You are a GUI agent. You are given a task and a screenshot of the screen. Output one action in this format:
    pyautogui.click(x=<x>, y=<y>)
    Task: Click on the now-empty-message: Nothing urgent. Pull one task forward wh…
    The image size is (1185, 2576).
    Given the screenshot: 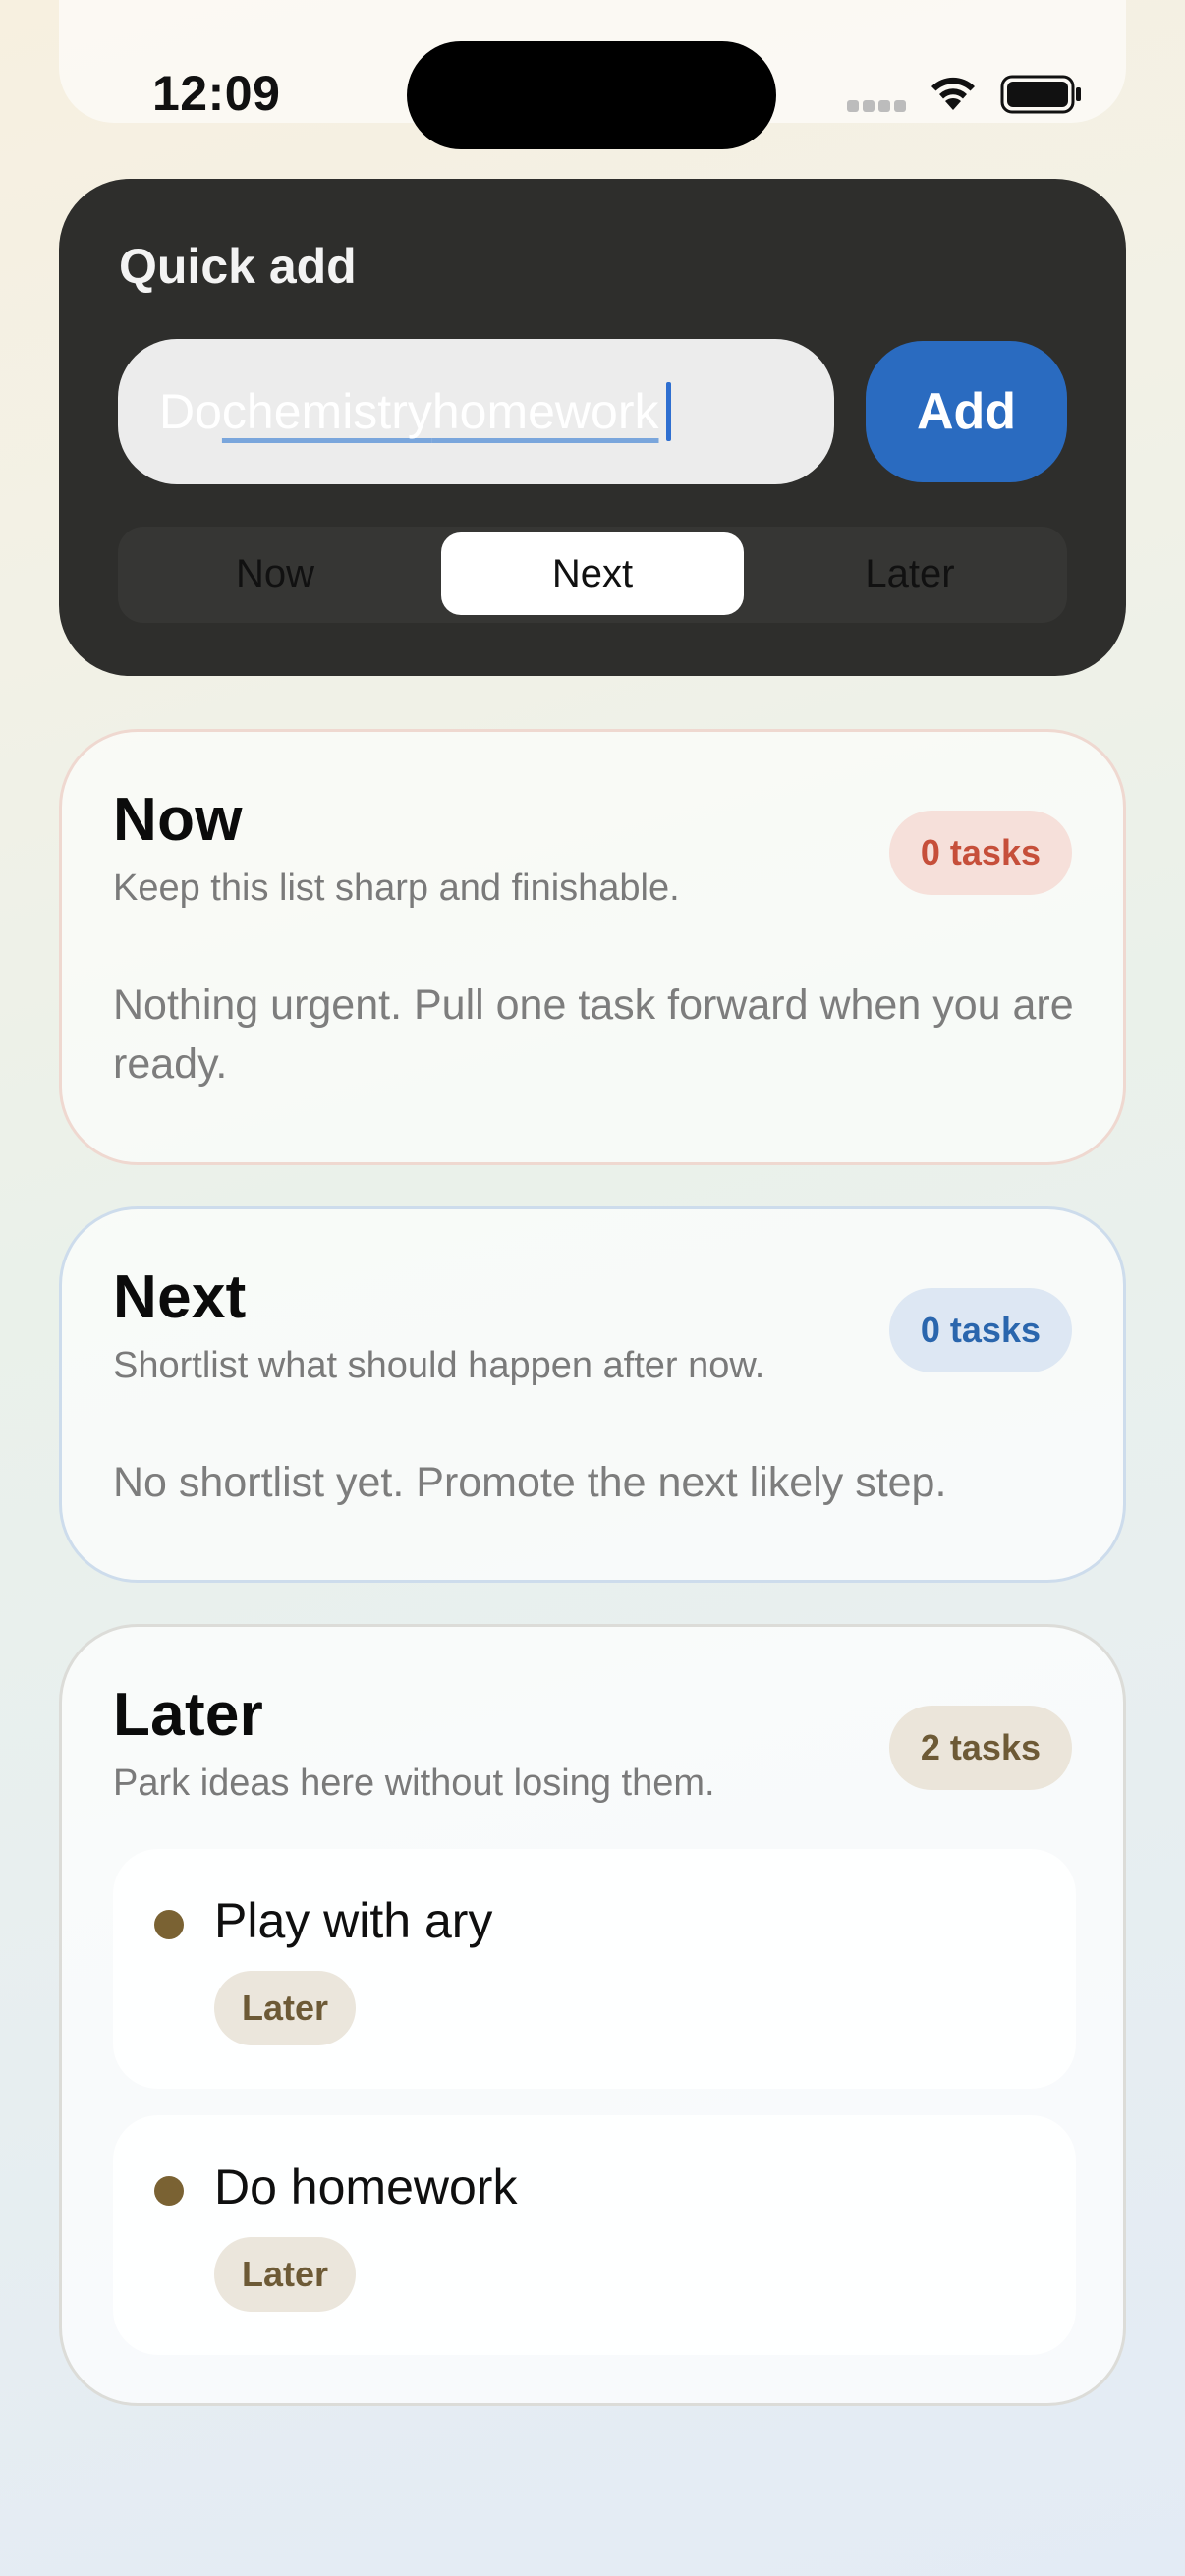 What is the action you would take?
    pyautogui.click(x=594, y=1034)
    